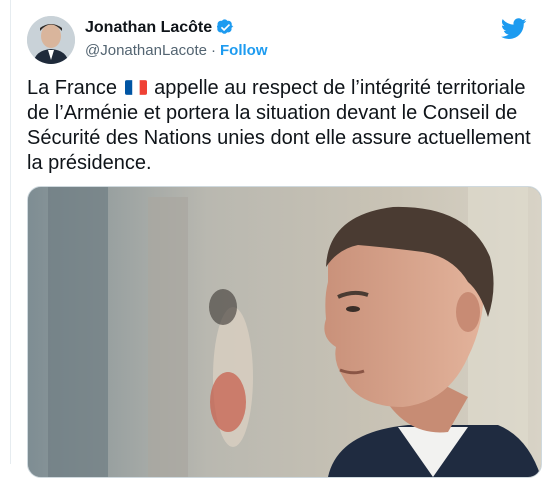 This screenshot has height=478, width=547. What do you see at coordinates (135, 87) in the screenshot?
I see `france-flag-icon` at bounding box center [135, 87].